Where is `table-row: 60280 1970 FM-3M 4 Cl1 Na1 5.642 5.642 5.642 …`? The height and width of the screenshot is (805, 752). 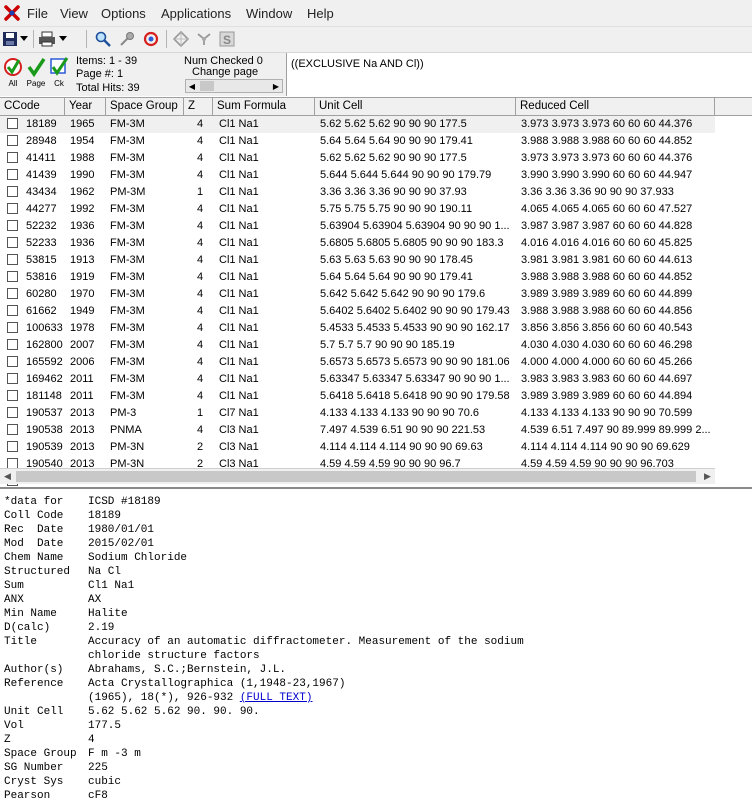
table-row: 60280 1970 FM-3M 4 Cl1 Na1 5.642 5.642 5.642 … is located at coordinates (357, 294).